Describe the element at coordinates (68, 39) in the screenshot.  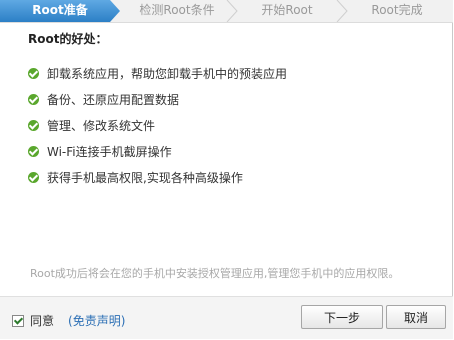
I see `benefits-heading: Root的好处：` at that location.